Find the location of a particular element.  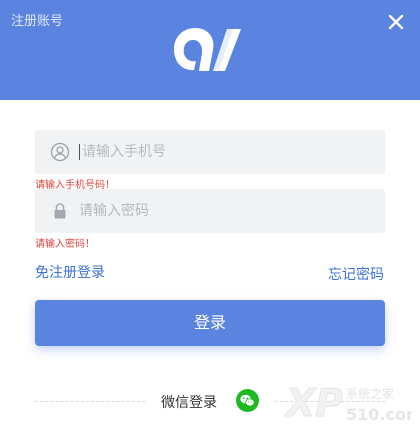

login-button: 登录 is located at coordinates (210, 323).